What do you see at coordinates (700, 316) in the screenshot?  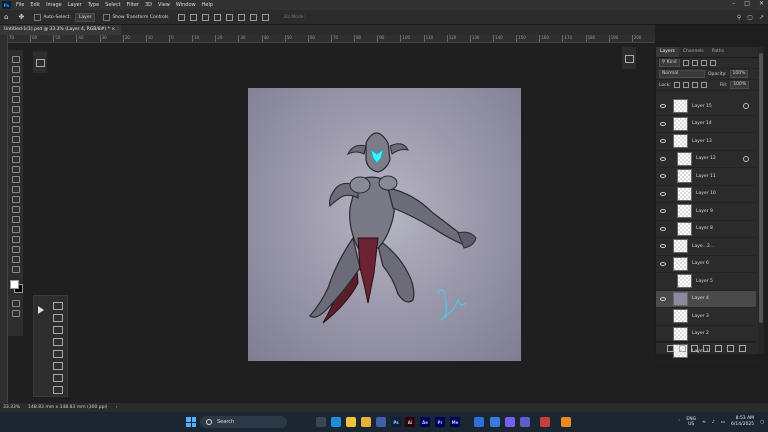 I see `layer-name: Layer 3` at bounding box center [700, 316].